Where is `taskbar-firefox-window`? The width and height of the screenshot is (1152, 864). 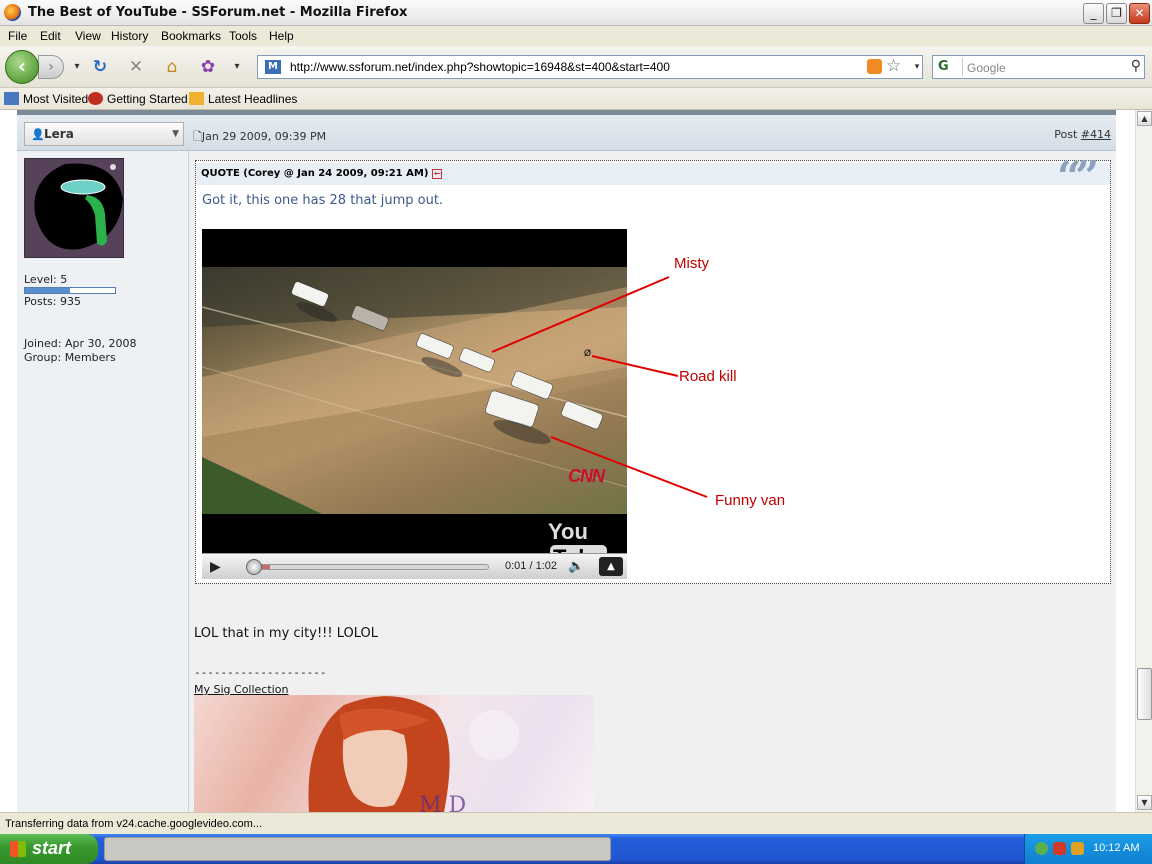 taskbar-firefox-window is located at coordinates (357, 849).